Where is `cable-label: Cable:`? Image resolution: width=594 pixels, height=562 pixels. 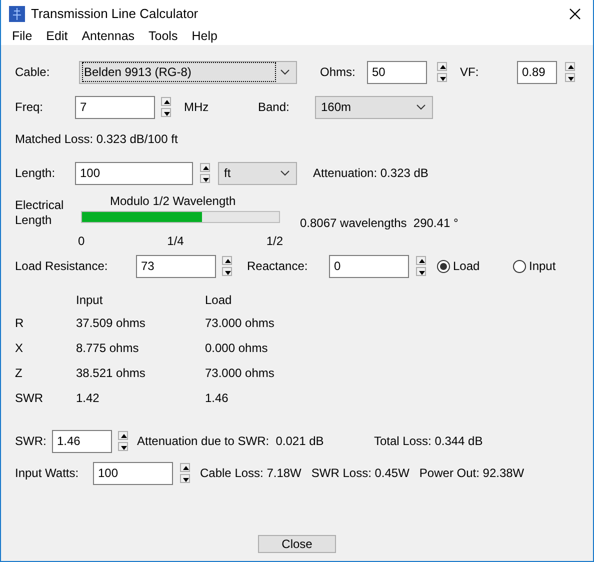 cable-label: Cable: is located at coordinates (33, 72).